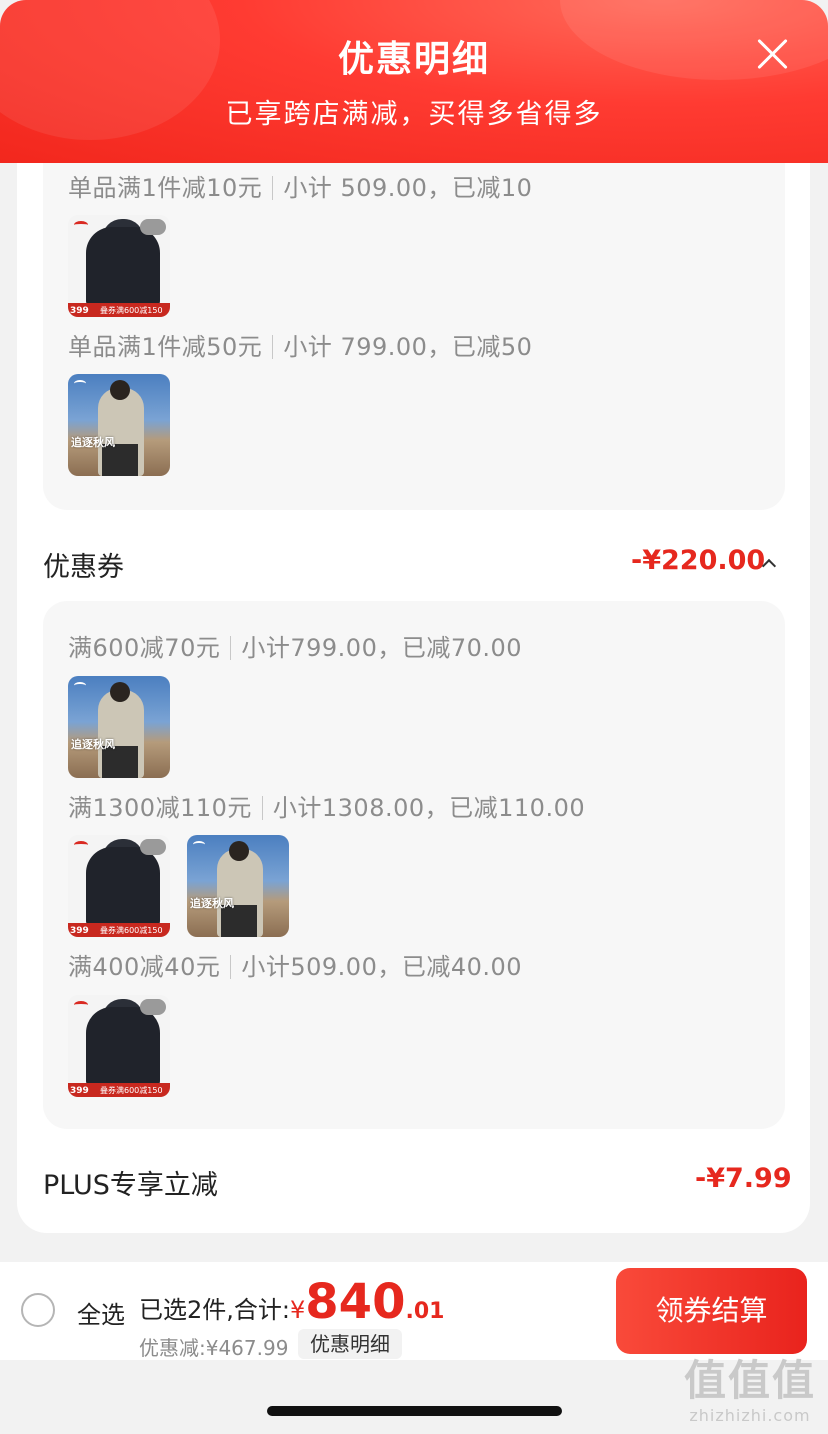  What do you see at coordinates (414, 1411) in the screenshot?
I see `home-indicator` at bounding box center [414, 1411].